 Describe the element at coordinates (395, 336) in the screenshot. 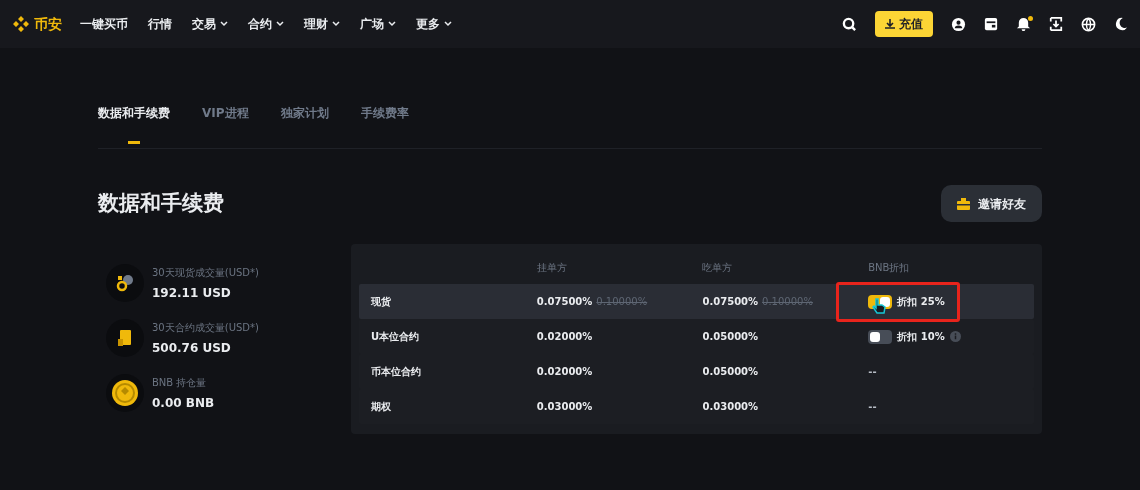

I see `row-label: U本位合约` at that location.